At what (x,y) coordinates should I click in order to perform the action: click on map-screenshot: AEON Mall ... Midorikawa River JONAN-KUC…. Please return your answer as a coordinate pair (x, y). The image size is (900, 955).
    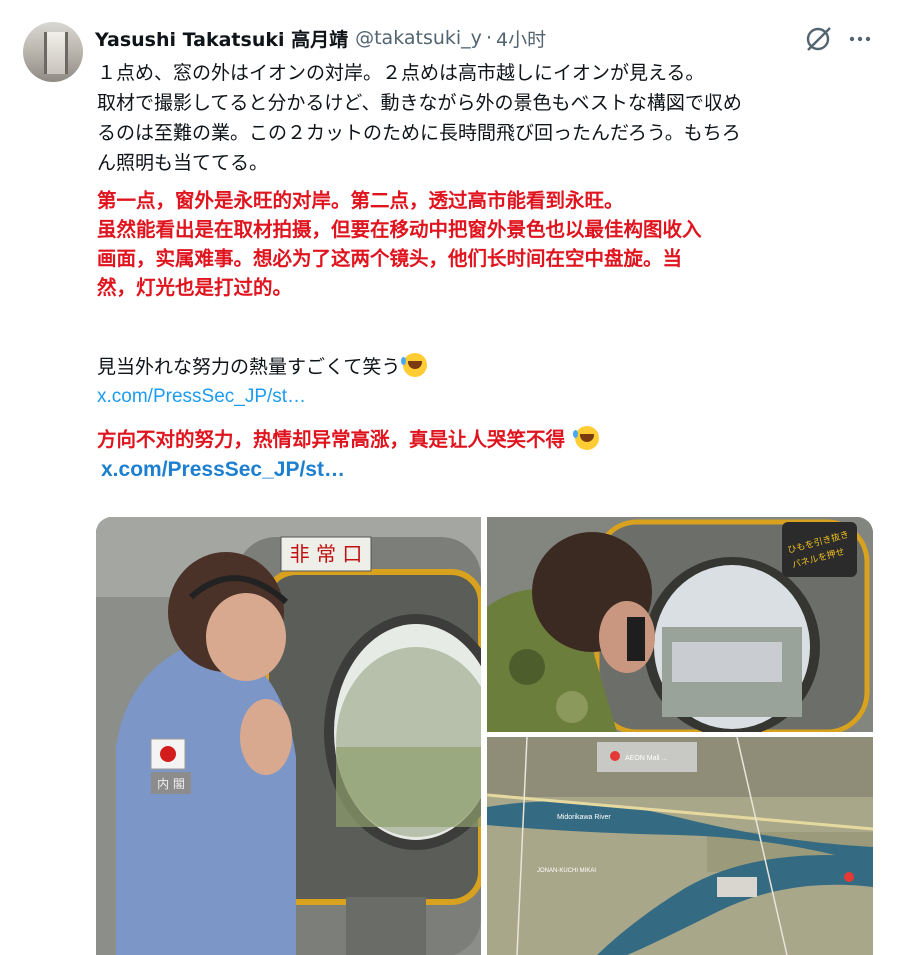
    Looking at the image, I should click on (680, 846).